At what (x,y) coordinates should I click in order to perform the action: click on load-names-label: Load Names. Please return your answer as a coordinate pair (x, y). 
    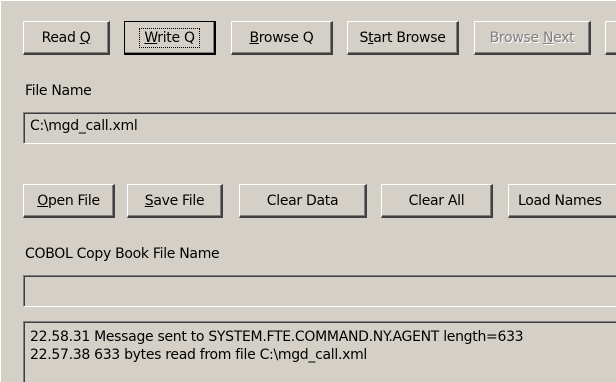
    Looking at the image, I should click on (560, 200).